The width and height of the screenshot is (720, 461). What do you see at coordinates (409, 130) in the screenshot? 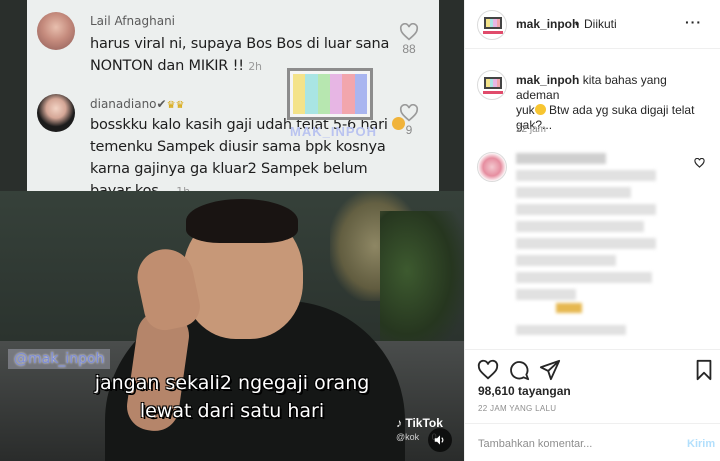
I see `like-count: 9` at bounding box center [409, 130].